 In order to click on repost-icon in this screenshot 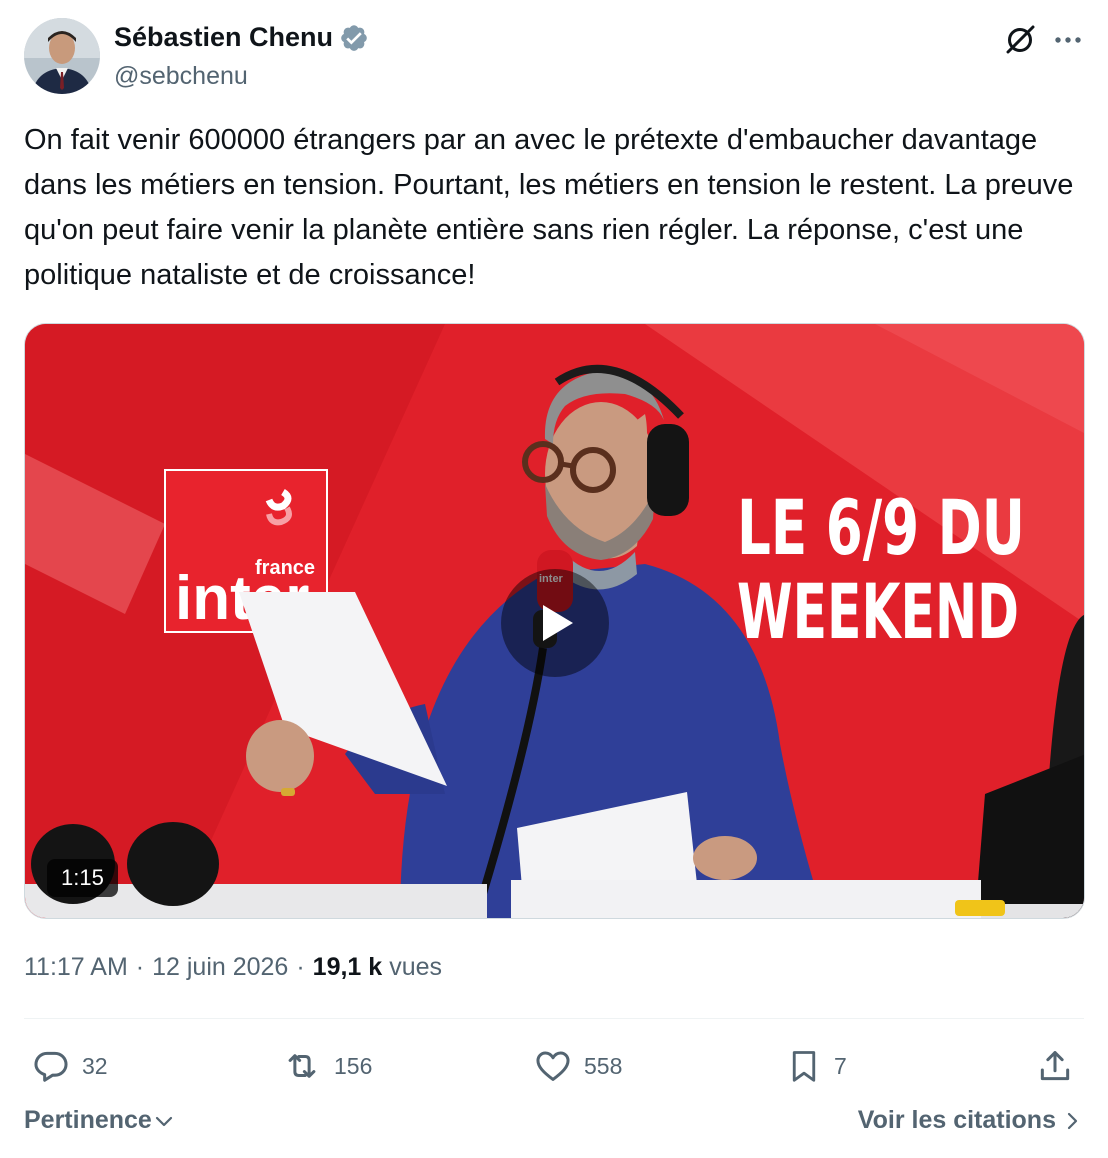, I will do `click(302, 1066)`.